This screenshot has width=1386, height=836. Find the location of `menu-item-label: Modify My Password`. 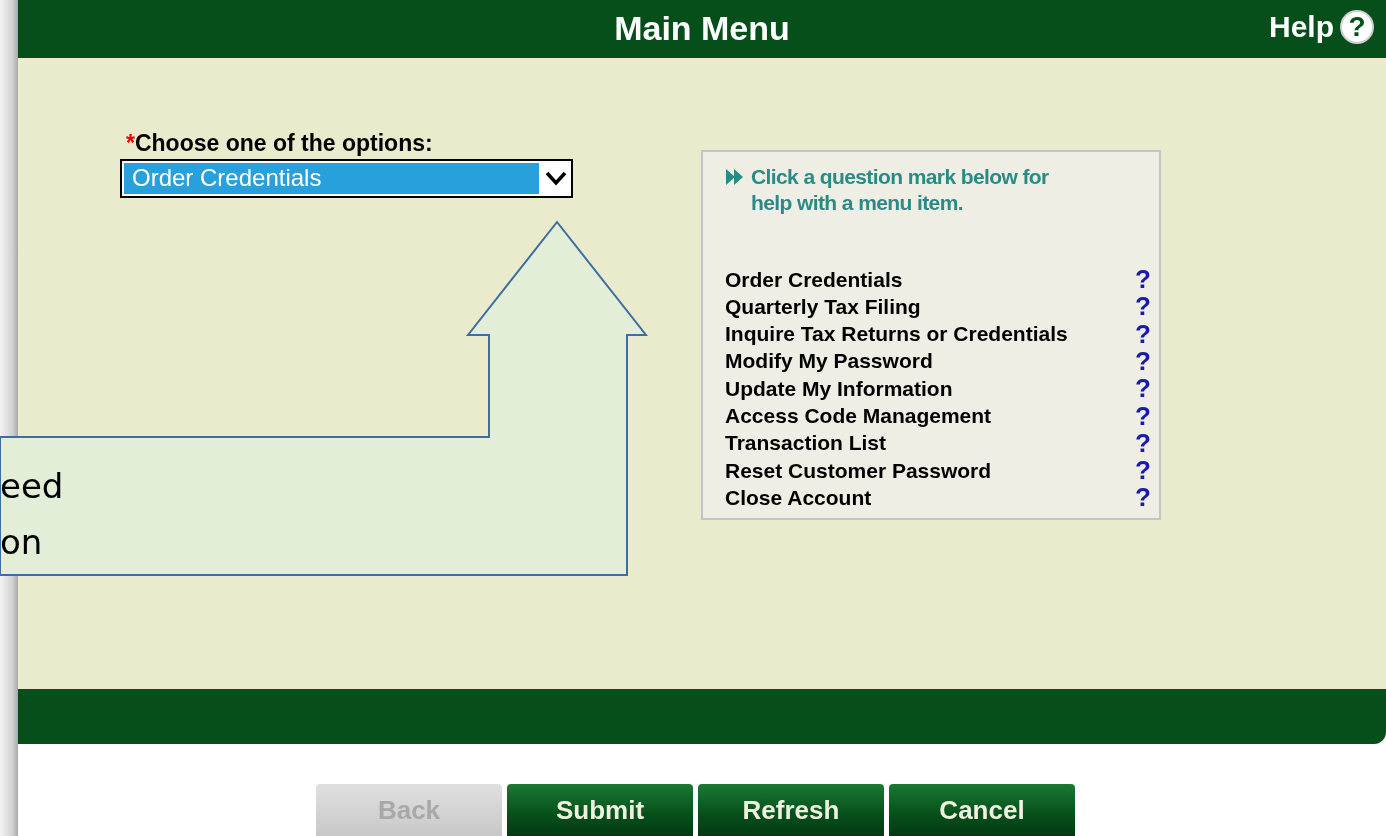

menu-item-label: Modify My Password is located at coordinates (829, 361).